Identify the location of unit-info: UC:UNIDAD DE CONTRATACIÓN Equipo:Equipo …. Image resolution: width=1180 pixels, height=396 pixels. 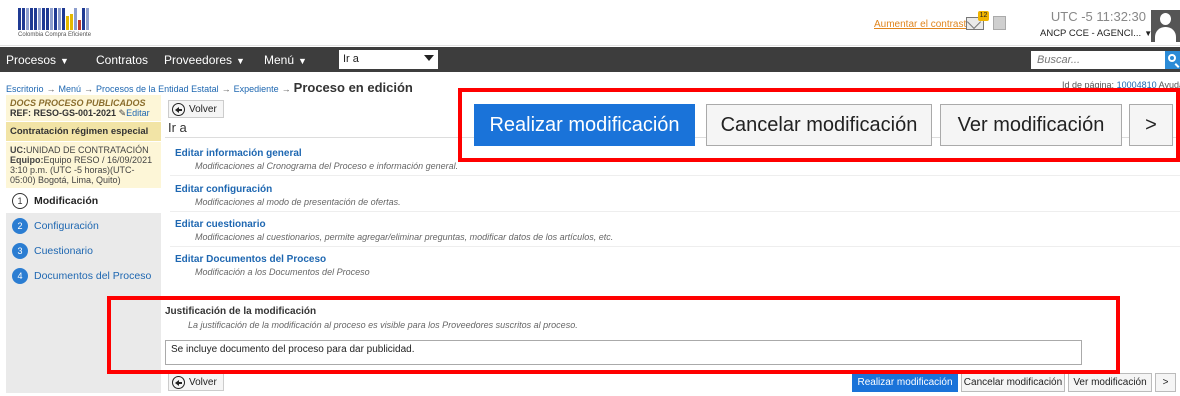
(83, 165).